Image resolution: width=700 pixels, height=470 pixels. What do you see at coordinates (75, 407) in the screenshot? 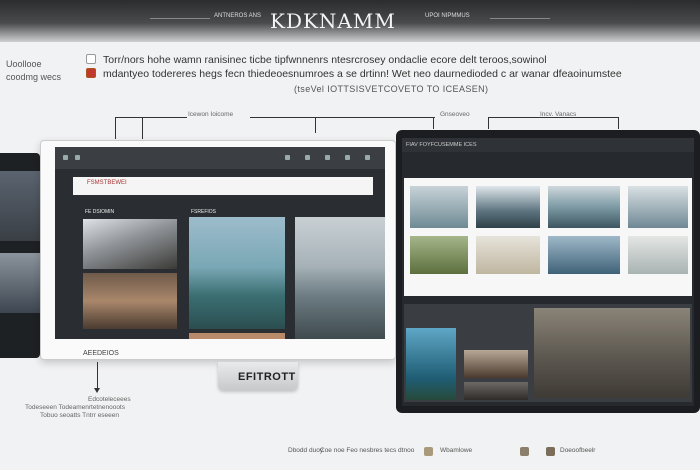
I see `under-monitor-line2: Todeseeen Todeamenrtetnenooots` at bounding box center [75, 407].